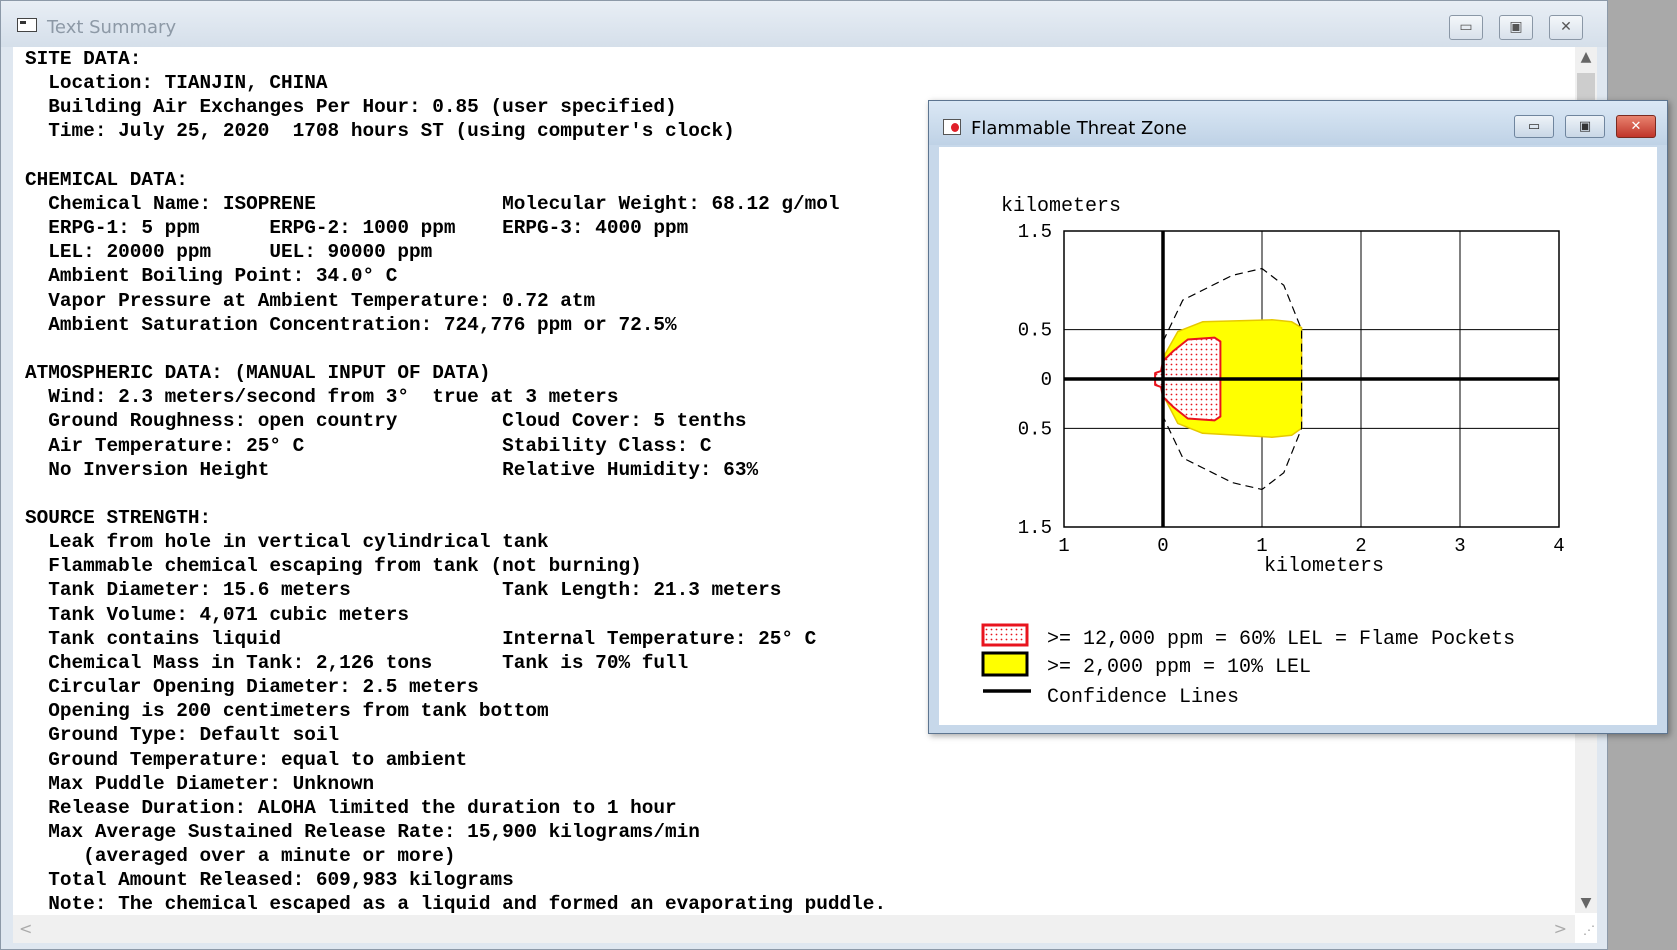  I want to click on threat-zone-app-icon, so click(952, 127).